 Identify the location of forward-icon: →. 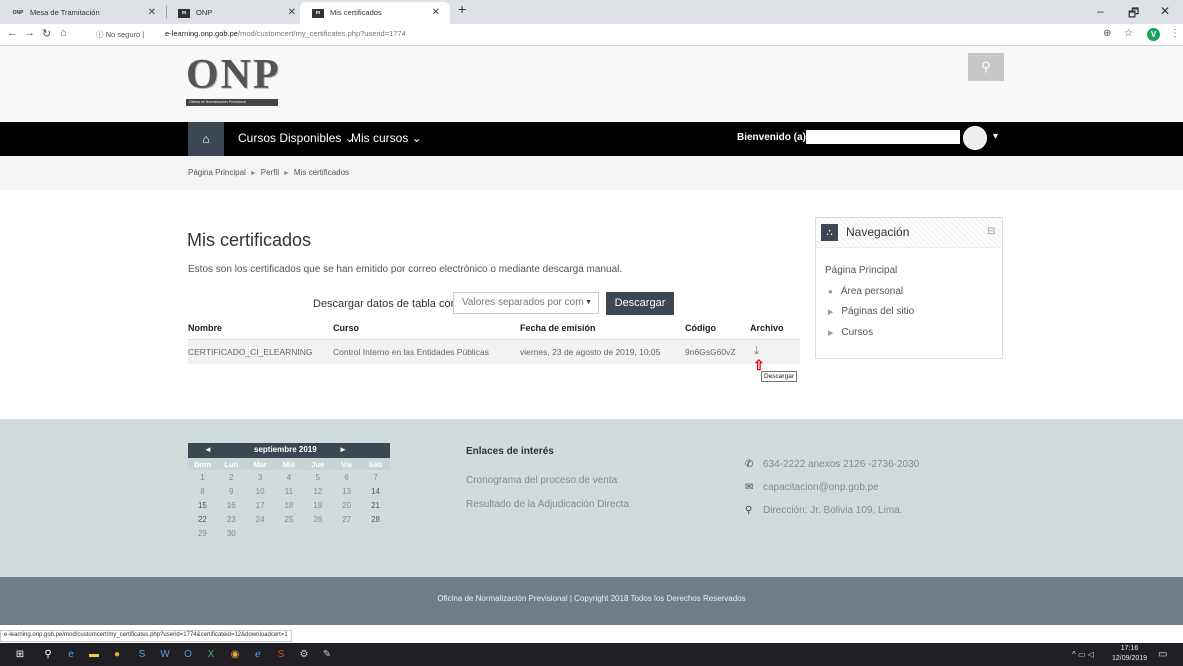
(29, 33).